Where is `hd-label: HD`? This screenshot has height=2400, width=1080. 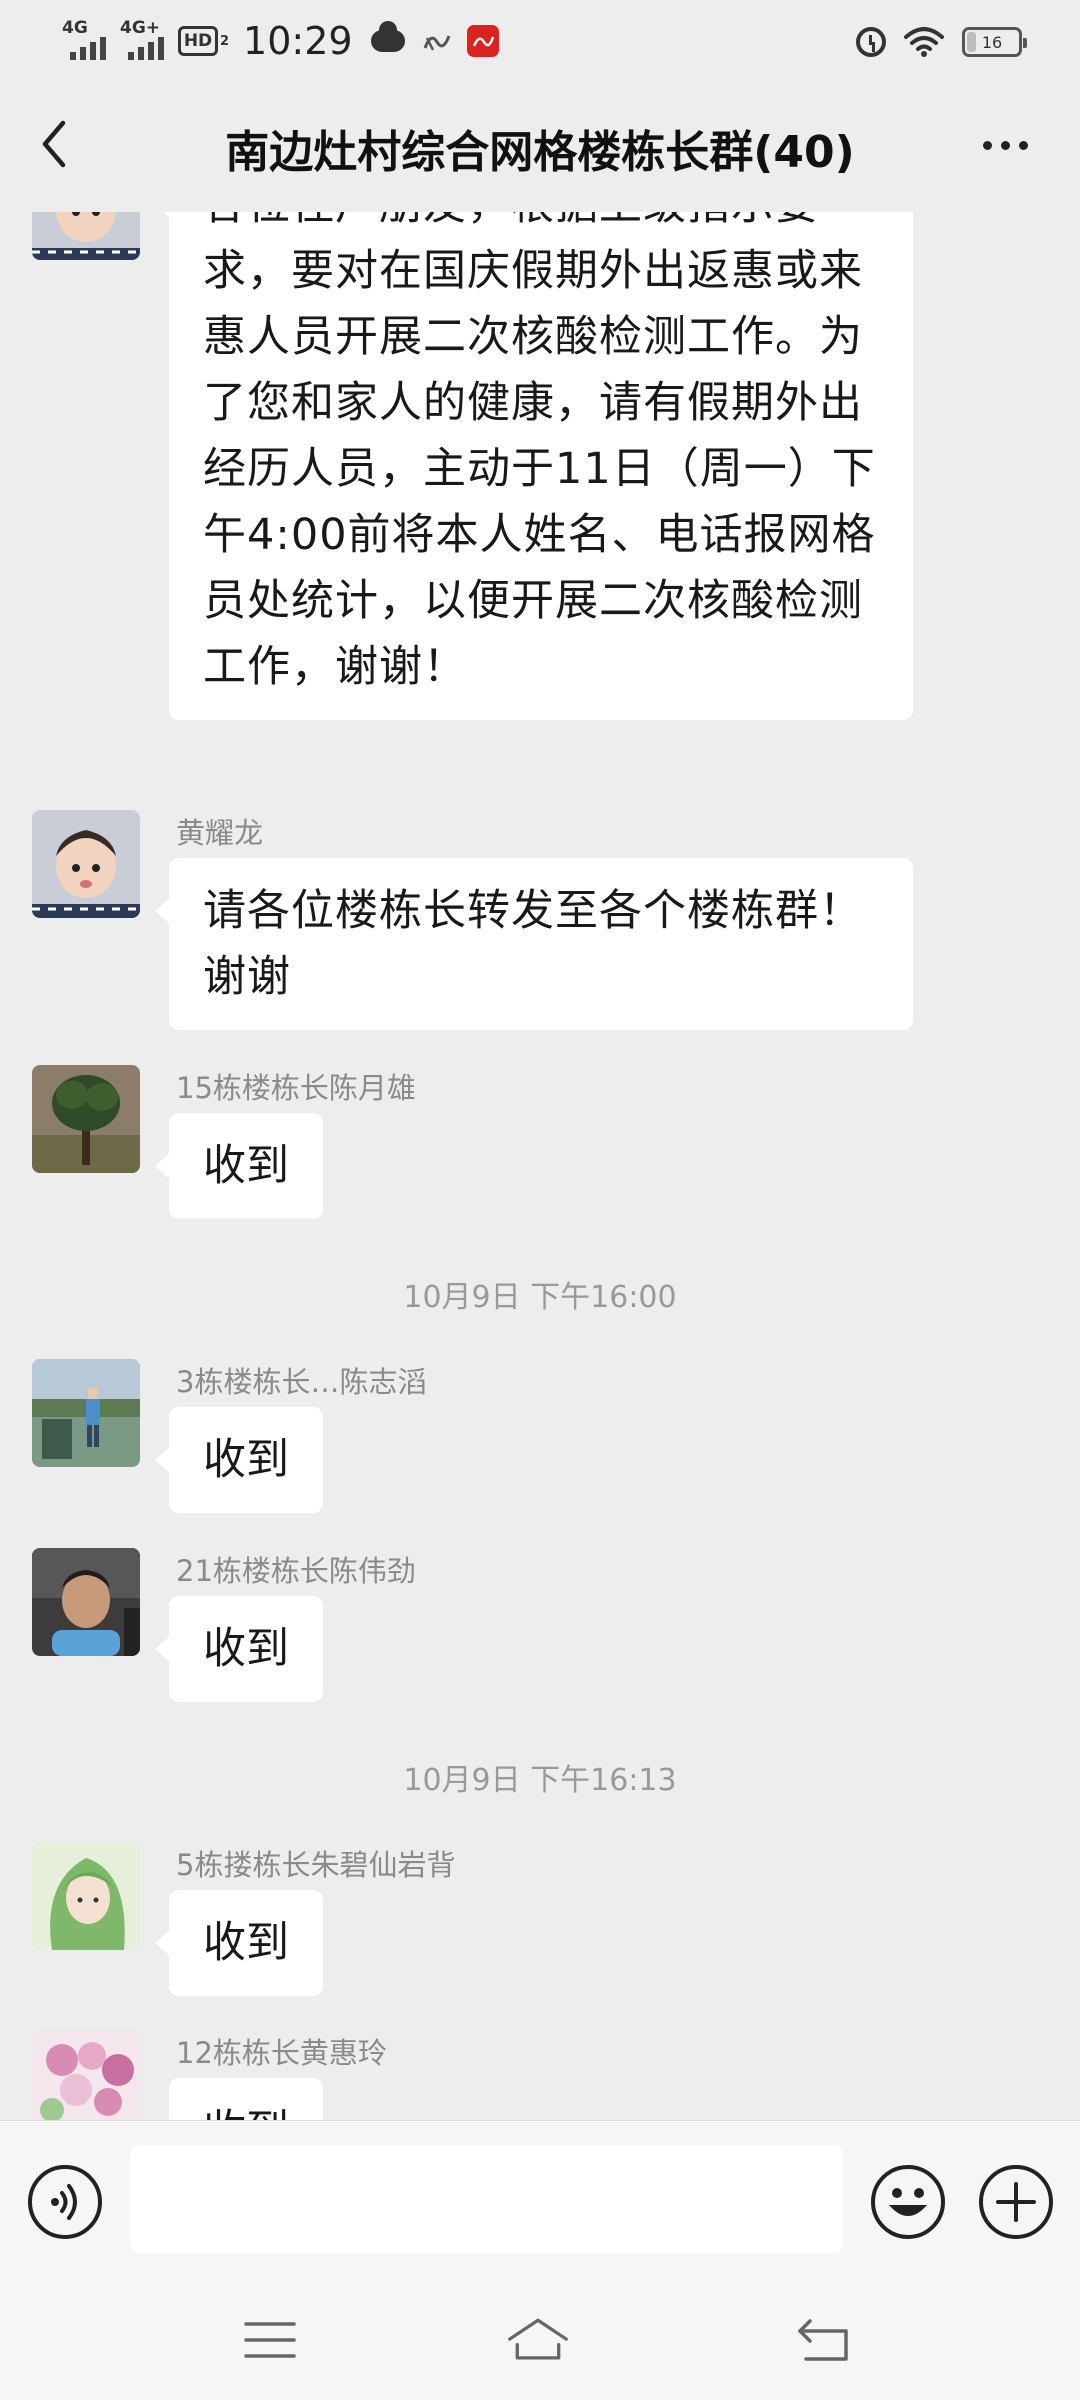
hd-label: HD is located at coordinates (198, 41).